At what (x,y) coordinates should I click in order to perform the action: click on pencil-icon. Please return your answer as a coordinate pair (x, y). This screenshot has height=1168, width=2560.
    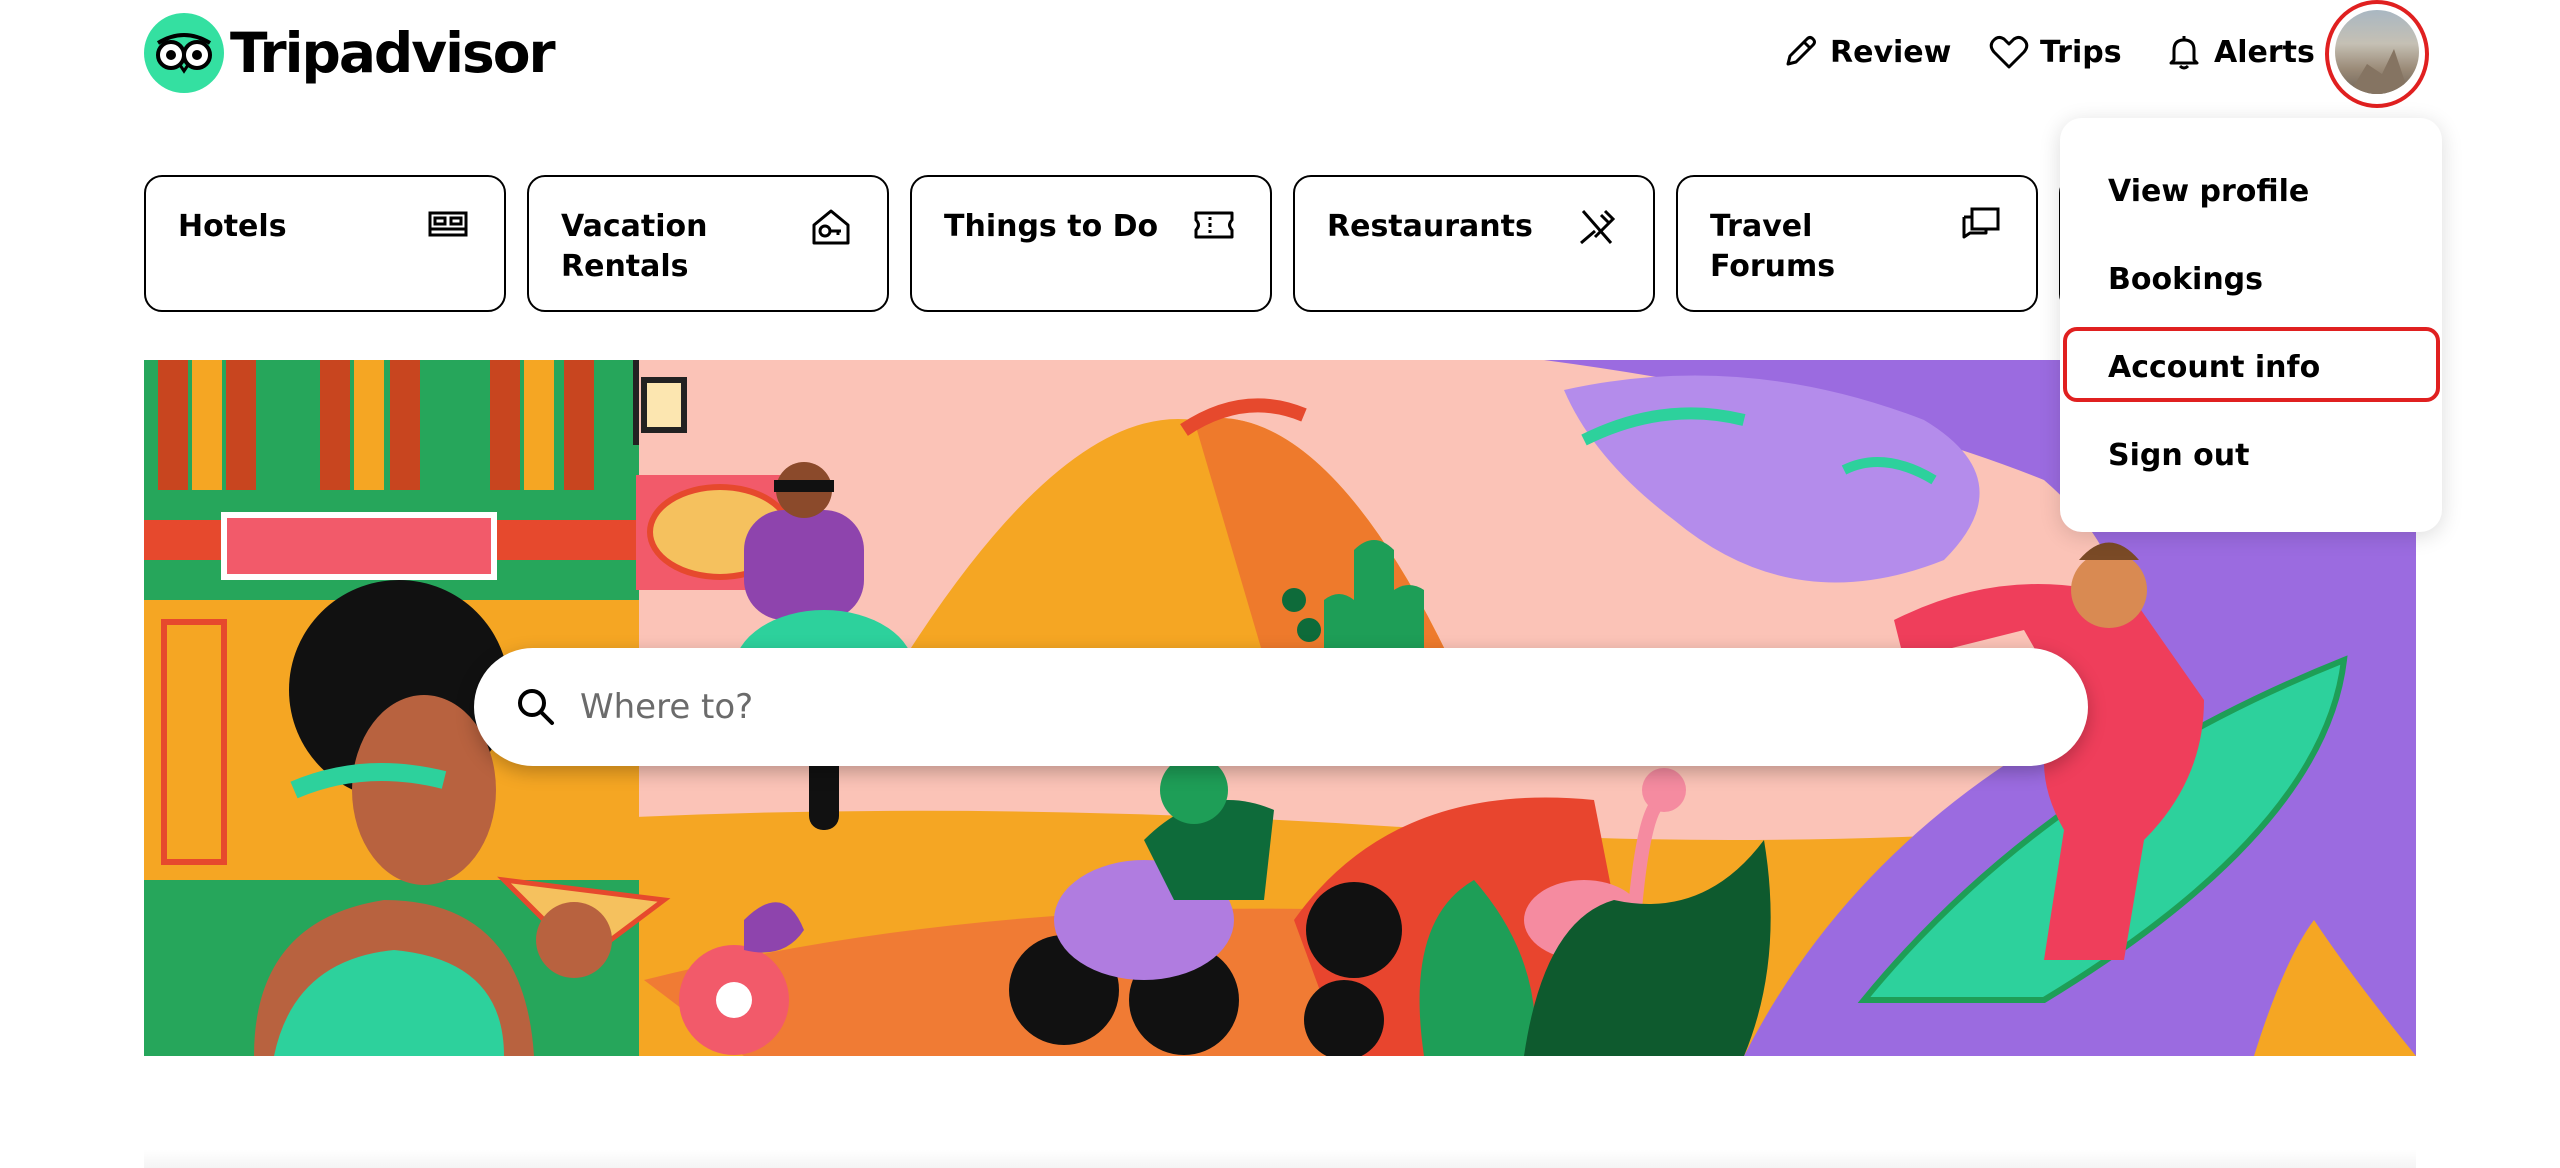
    Looking at the image, I should click on (1801, 51).